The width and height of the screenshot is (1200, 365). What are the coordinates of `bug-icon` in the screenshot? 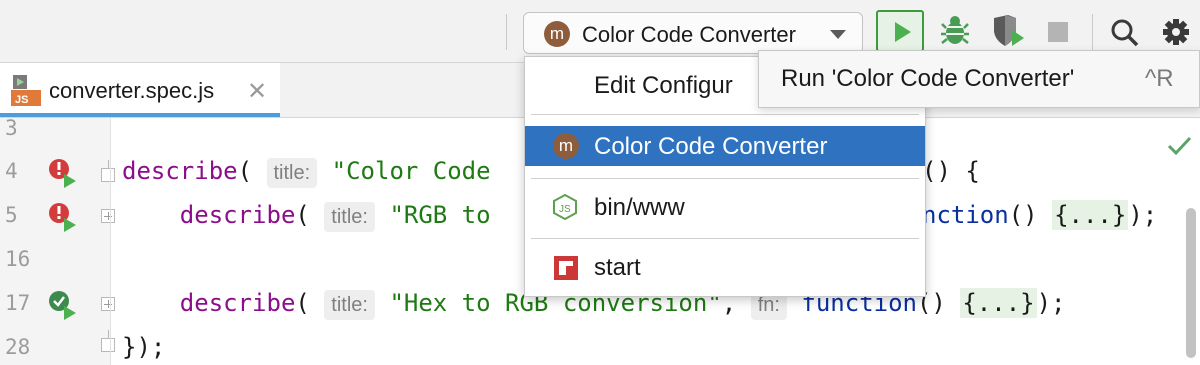 It's located at (955, 30).